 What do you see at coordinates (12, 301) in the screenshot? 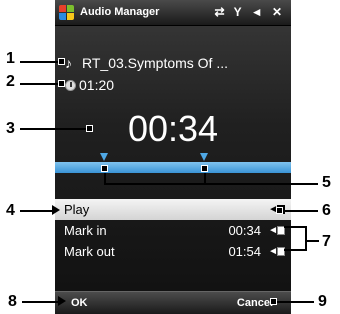
I see `callout-8: 8` at bounding box center [12, 301].